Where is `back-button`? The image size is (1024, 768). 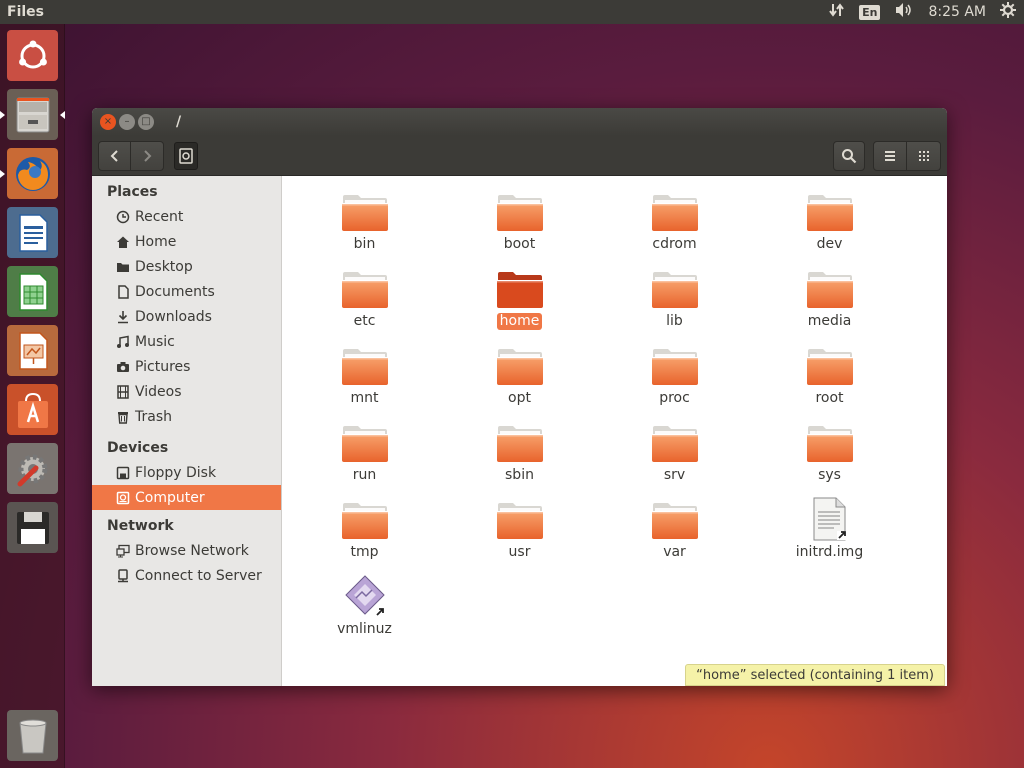 back-button is located at coordinates (114, 155).